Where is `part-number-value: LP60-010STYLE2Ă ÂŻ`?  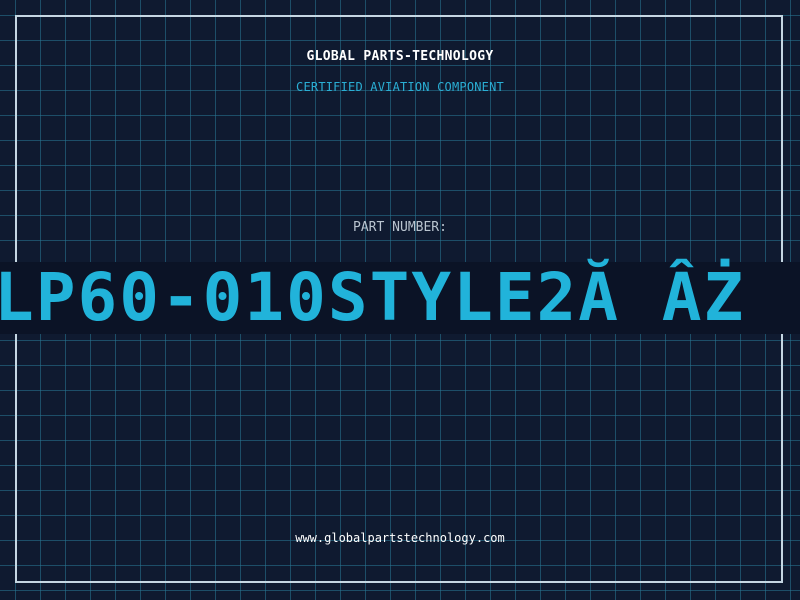 part-number-value: LP60-010STYLE2Ă ÂŻ is located at coordinates (373, 297).